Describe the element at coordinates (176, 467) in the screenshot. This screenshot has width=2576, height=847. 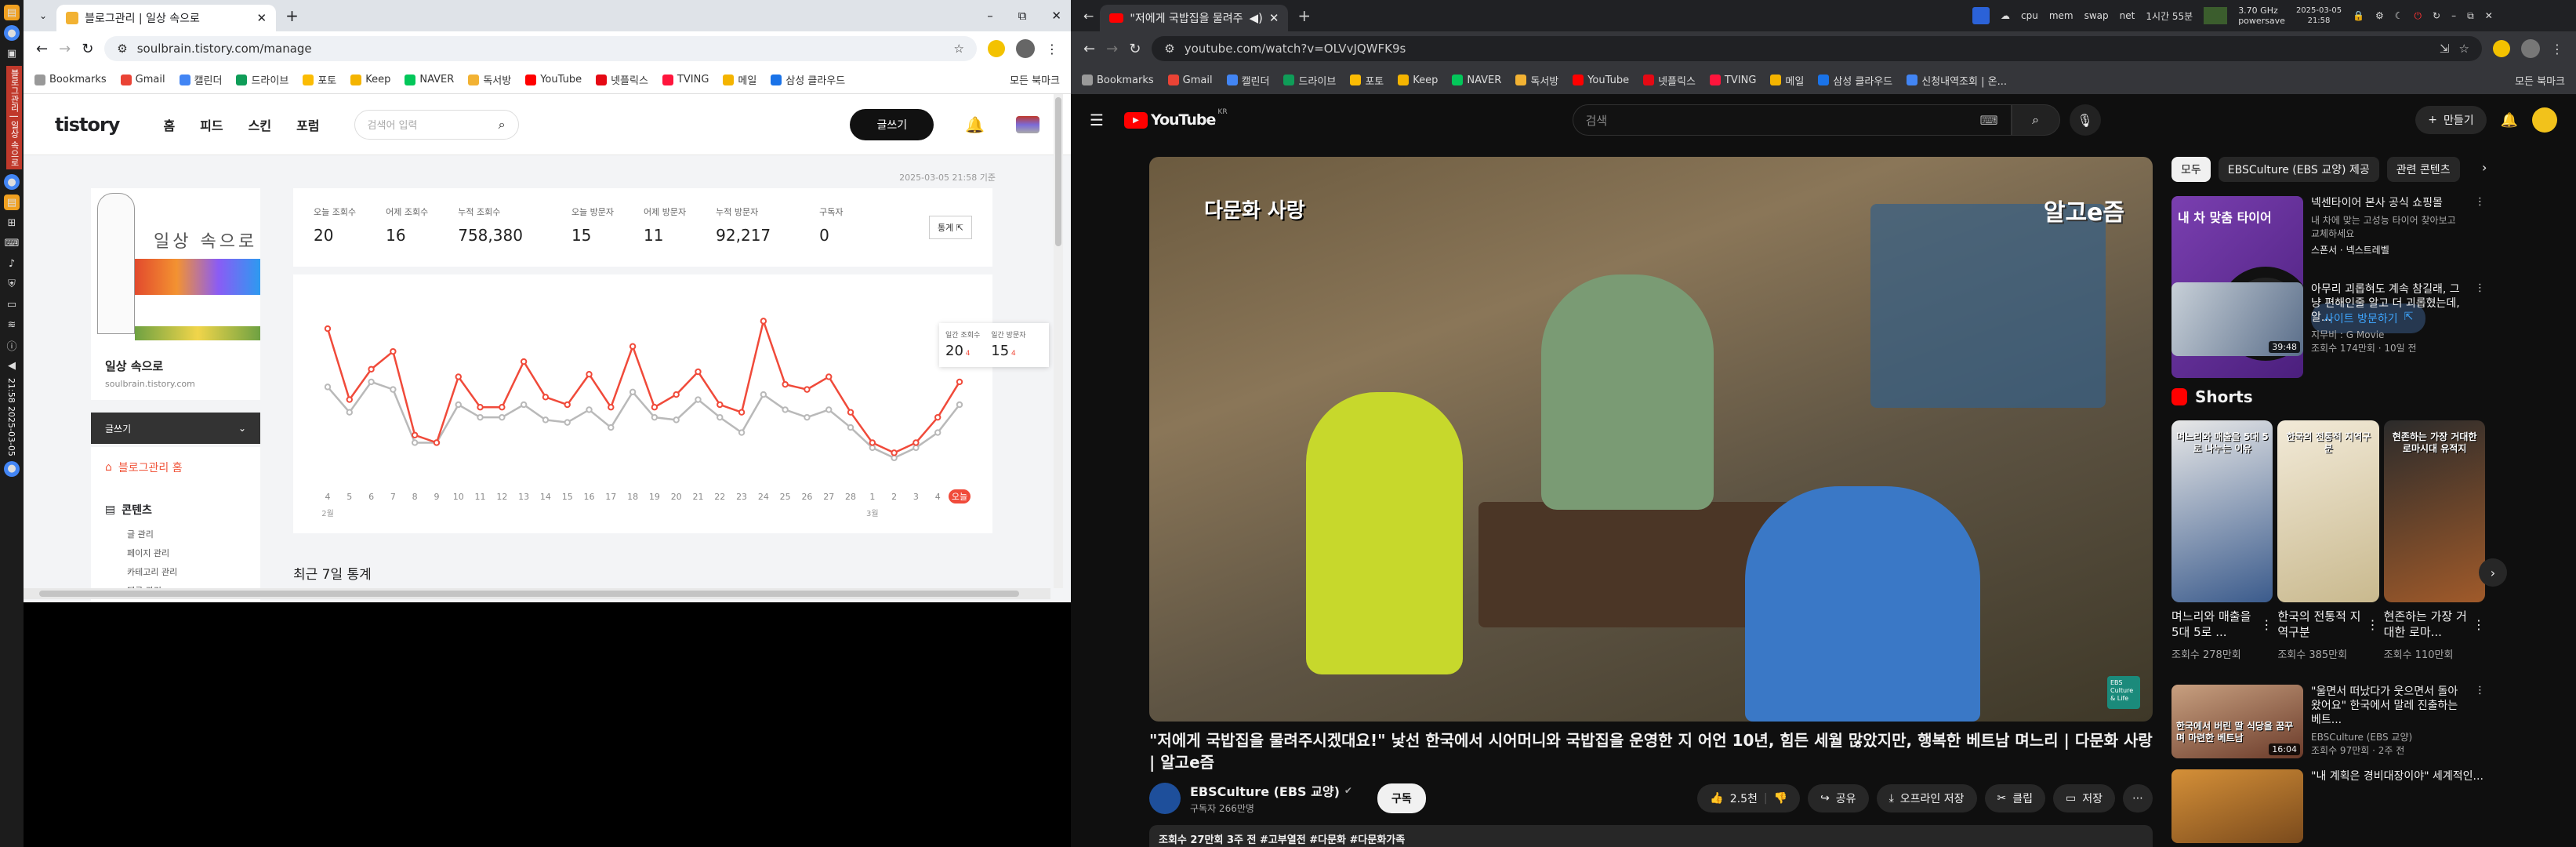
I see `blog-home-link: ⌂ 블로그관리 홈` at that location.